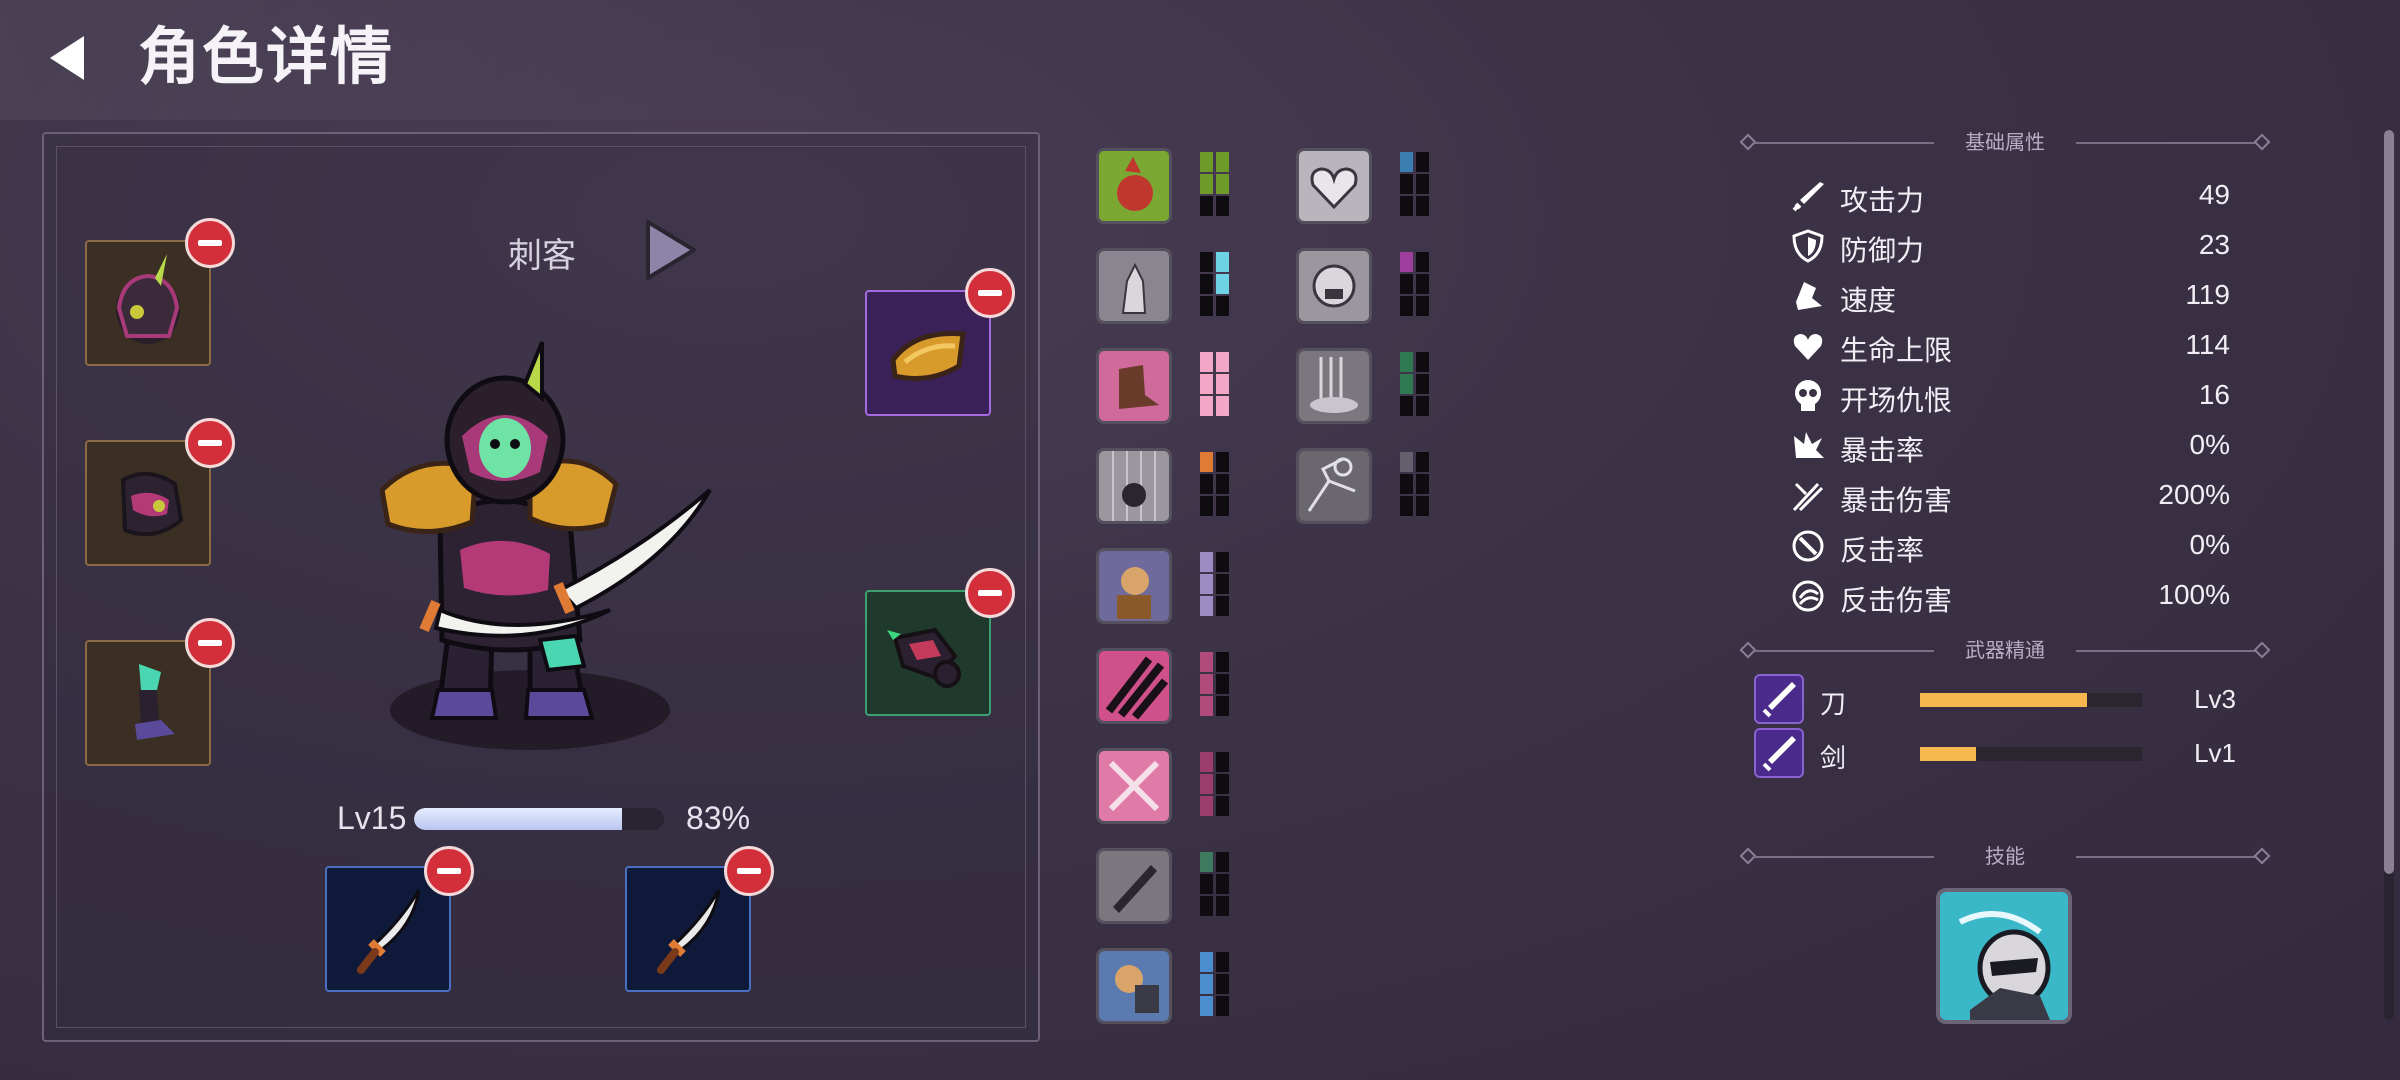 The height and width of the screenshot is (1080, 2400). I want to click on back-arrow-icon, so click(67, 58).